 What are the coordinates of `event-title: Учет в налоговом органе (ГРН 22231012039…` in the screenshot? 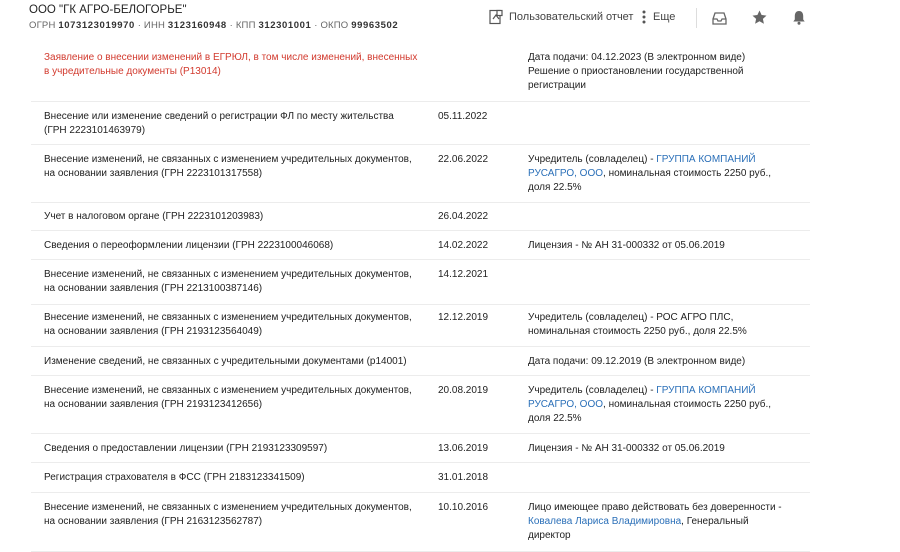 It's located at (154, 216).